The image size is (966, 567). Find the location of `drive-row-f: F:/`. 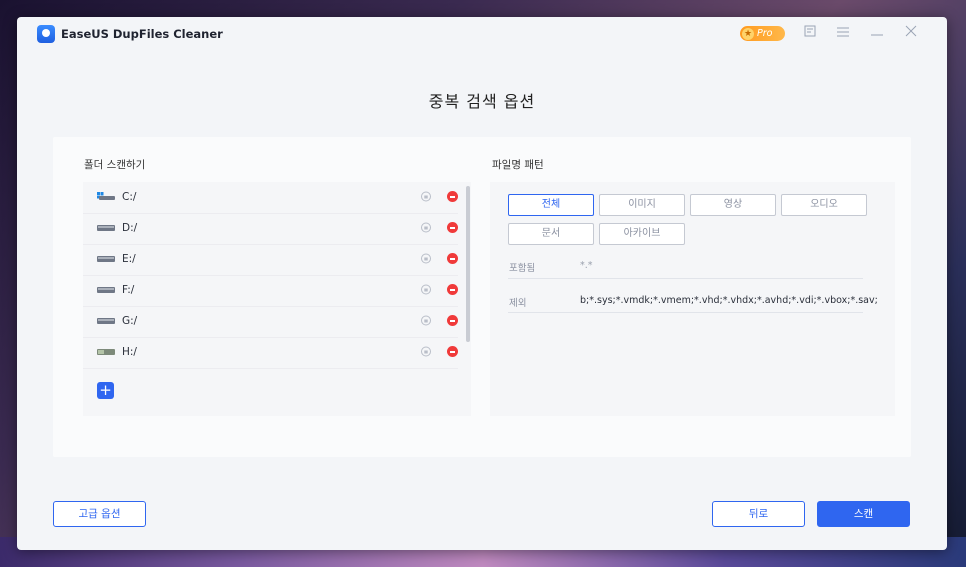

drive-row-f: F:/ is located at coordinates (270, 291).